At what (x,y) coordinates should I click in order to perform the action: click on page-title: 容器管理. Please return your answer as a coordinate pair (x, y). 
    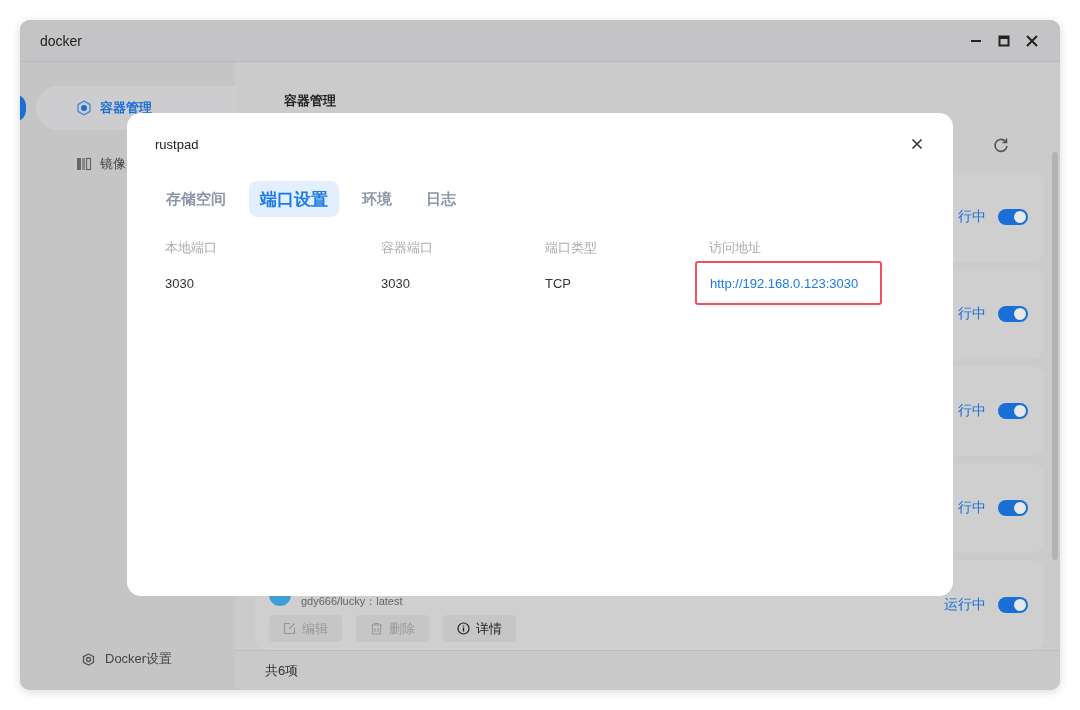
    Looking at the image, I should click on (310, 101).